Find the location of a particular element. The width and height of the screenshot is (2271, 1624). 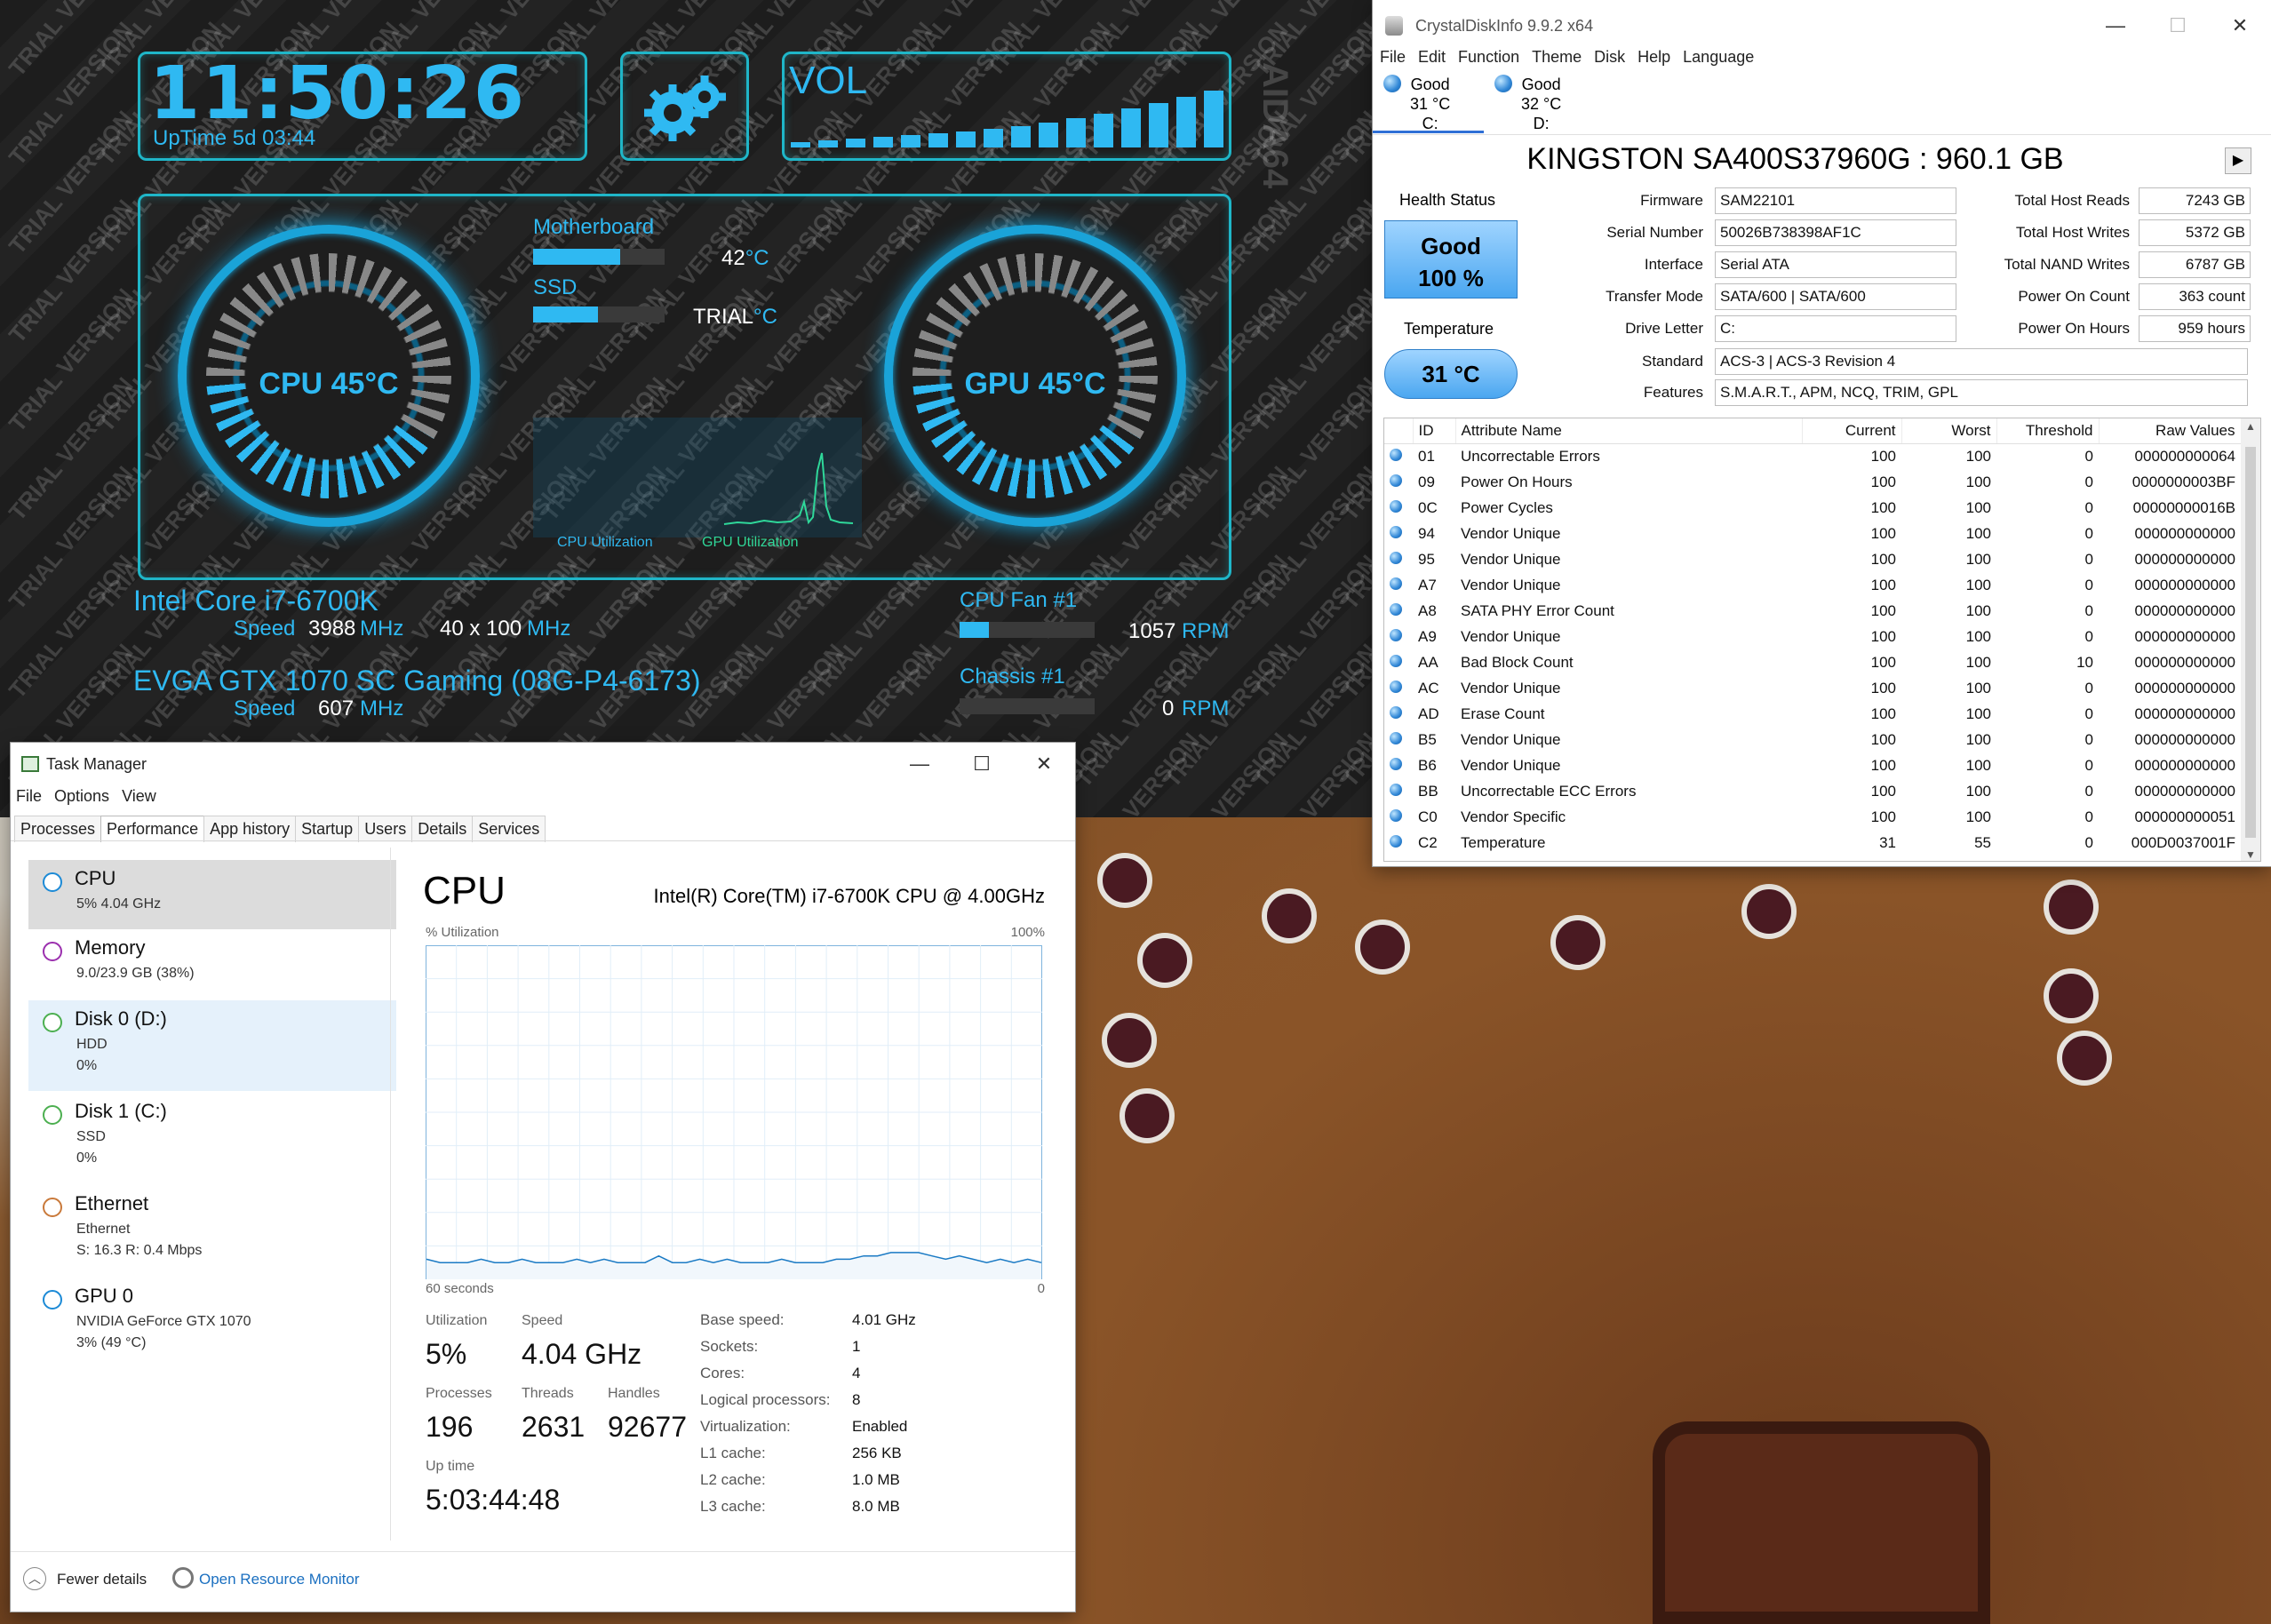

sidebar-item-detail: 0% is located at coordinates (87, 1158).